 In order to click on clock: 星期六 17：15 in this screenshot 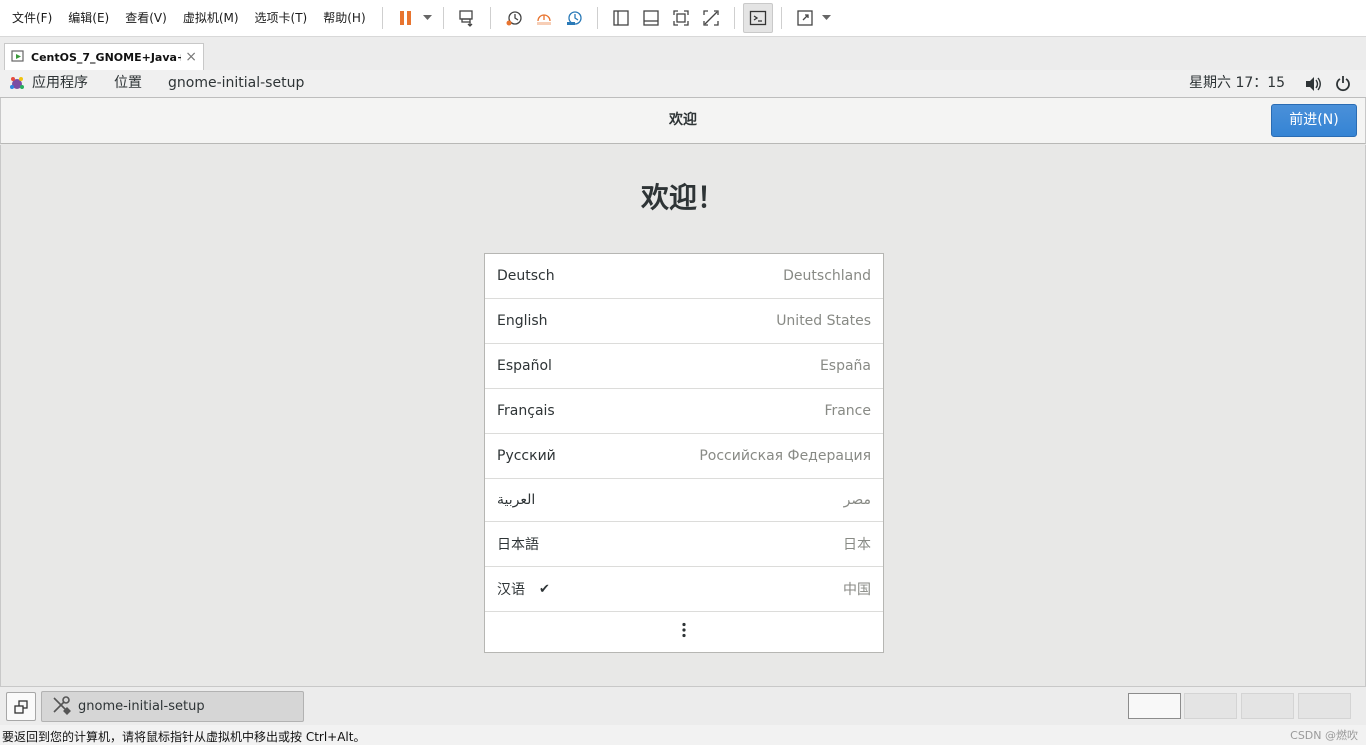, I will do `click(1237, 83)`.